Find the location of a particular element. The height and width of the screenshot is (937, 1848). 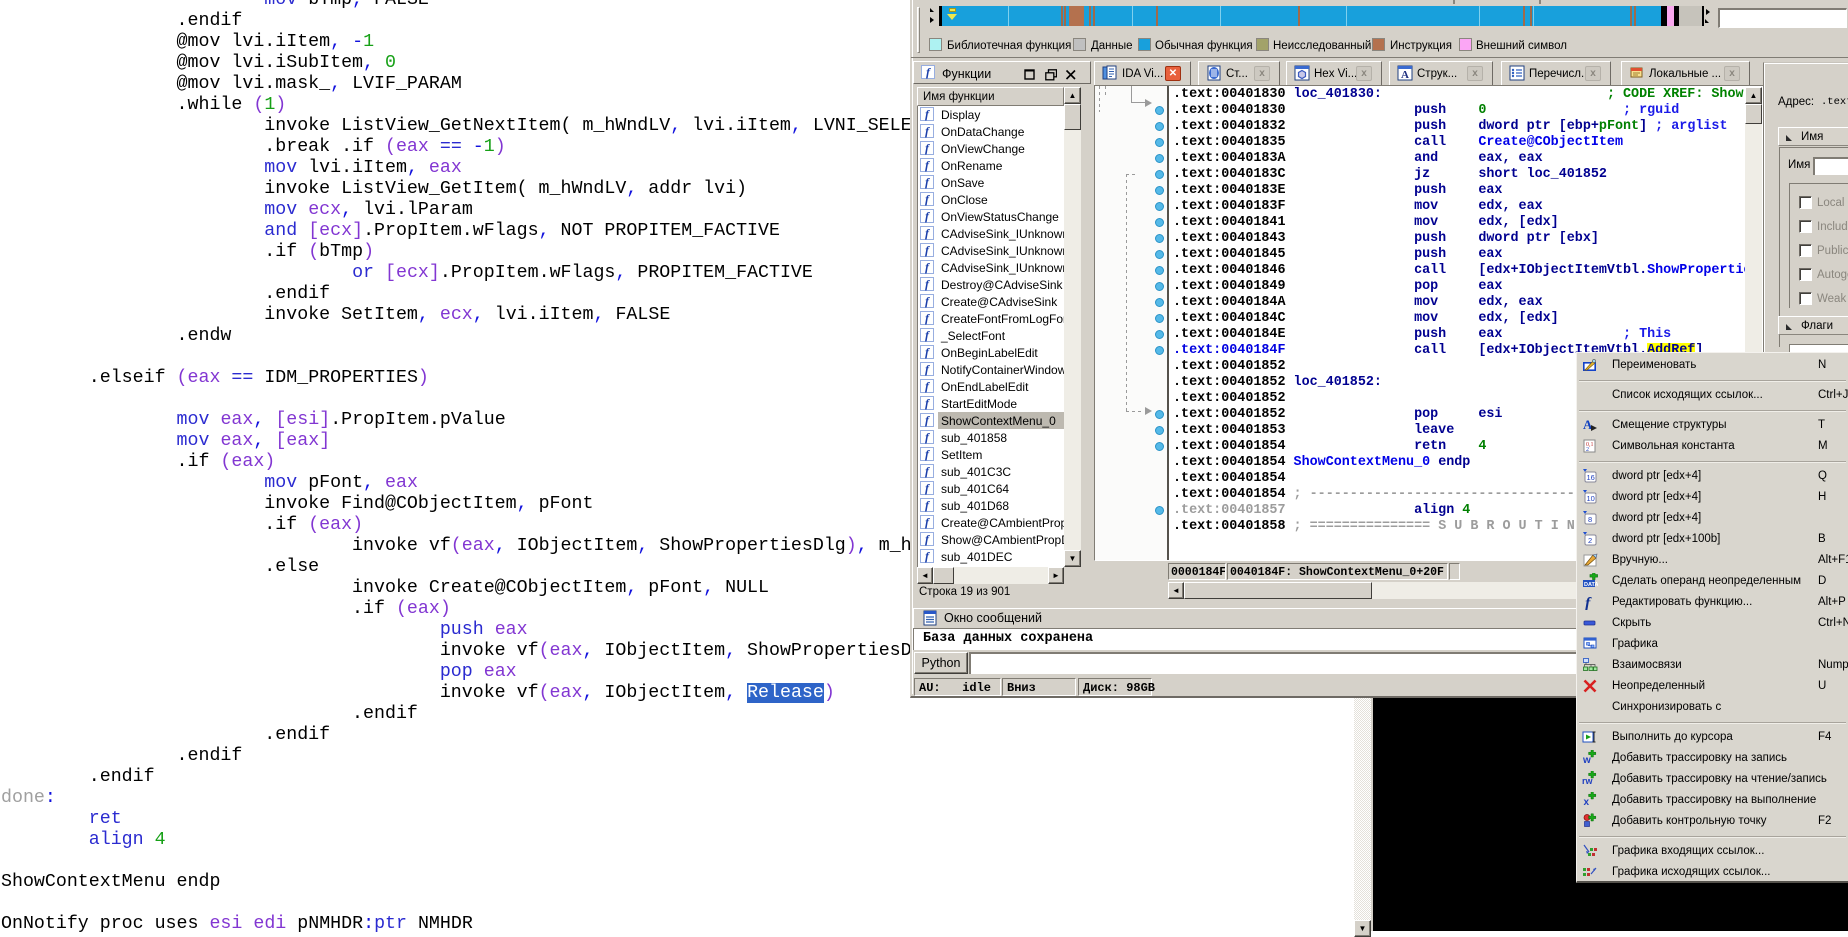

svg-text: w is located at coordinates (1586, 760).